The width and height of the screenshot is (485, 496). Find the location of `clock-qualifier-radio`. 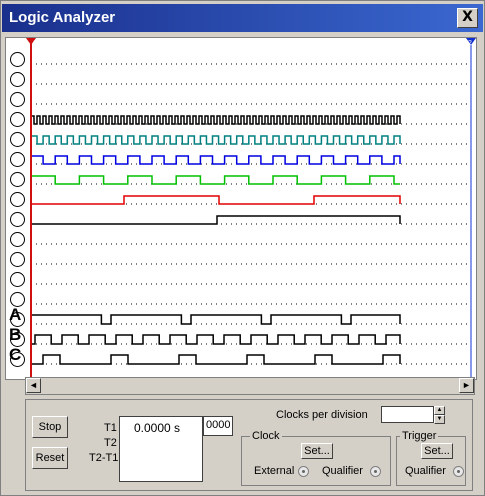

clock-qualifier-radio is located at coordinates (375, 471).